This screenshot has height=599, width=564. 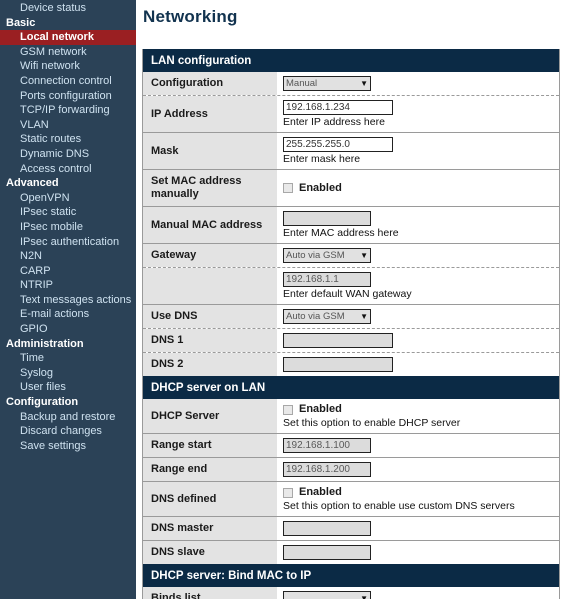 What do you see at coordinates (68, 242) in the screenshot?
I see `sidebar-item-ipsec-authentication: IPsec authentication` at bounding box center [68, 242].